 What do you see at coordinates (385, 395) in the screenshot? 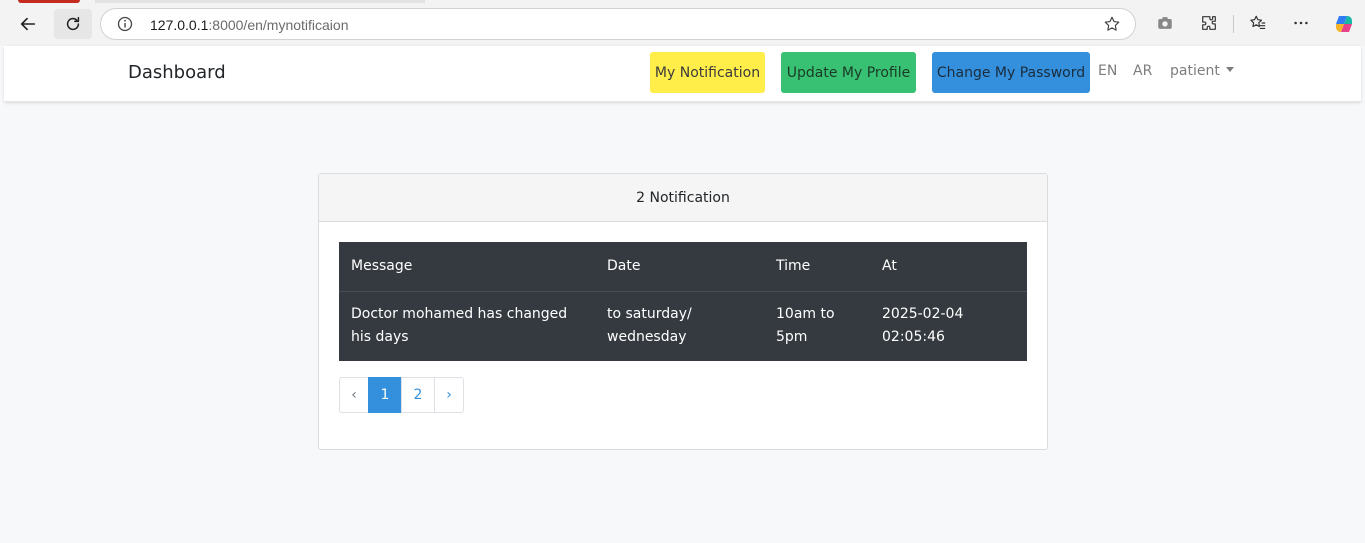
I see `pagination-page-1: 1` at bounding box center [385, 395].